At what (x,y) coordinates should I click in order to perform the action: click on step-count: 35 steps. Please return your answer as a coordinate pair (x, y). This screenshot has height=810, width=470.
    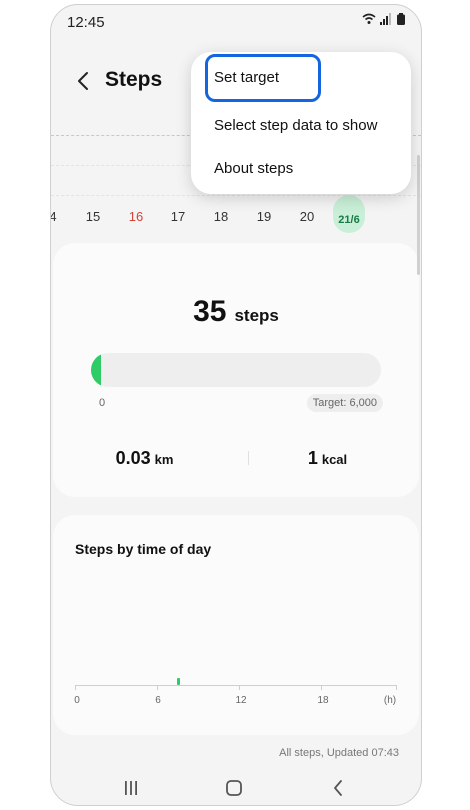
    Looking at the image, I should click on (236, 312).